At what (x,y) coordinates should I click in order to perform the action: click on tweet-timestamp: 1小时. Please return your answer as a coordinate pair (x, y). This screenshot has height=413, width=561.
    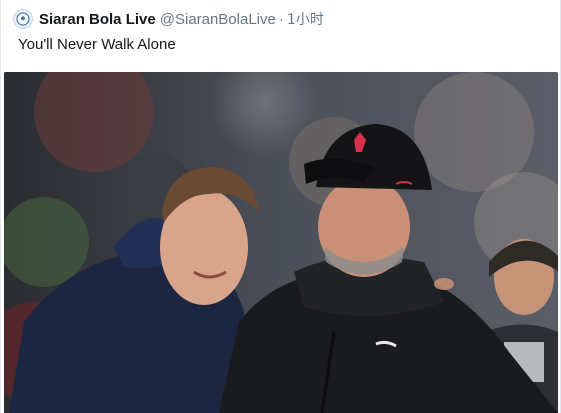
    Looking at the image, I should click on (305, 19).